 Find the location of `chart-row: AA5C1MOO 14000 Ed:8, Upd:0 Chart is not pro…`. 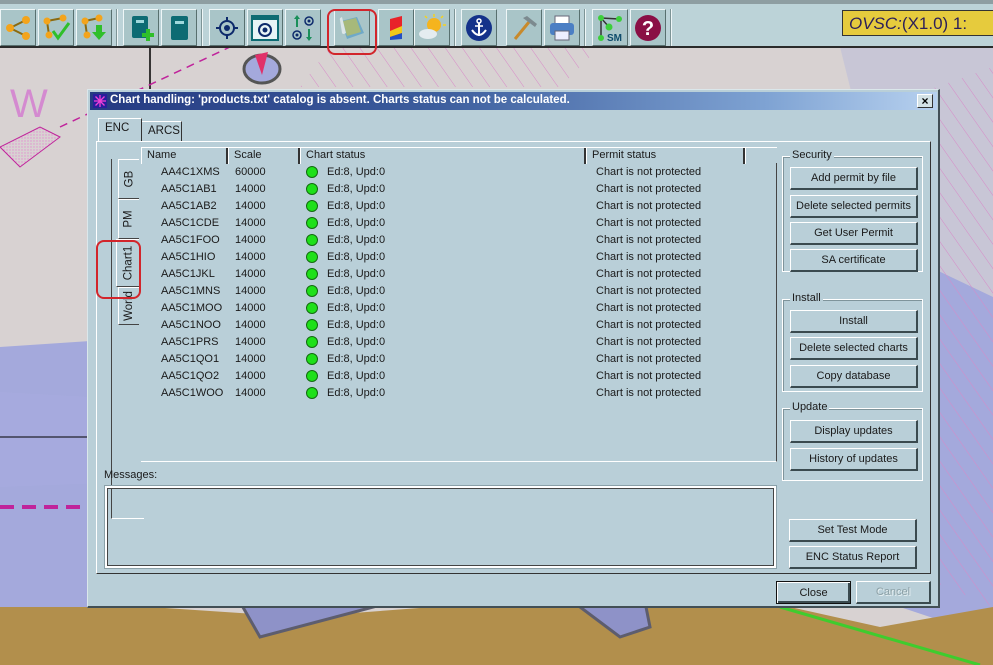

chart-row: AA5C1MOO 14000 Ed:8, Upd:0 Chart is not pro… is located at coordinates (456, 308).